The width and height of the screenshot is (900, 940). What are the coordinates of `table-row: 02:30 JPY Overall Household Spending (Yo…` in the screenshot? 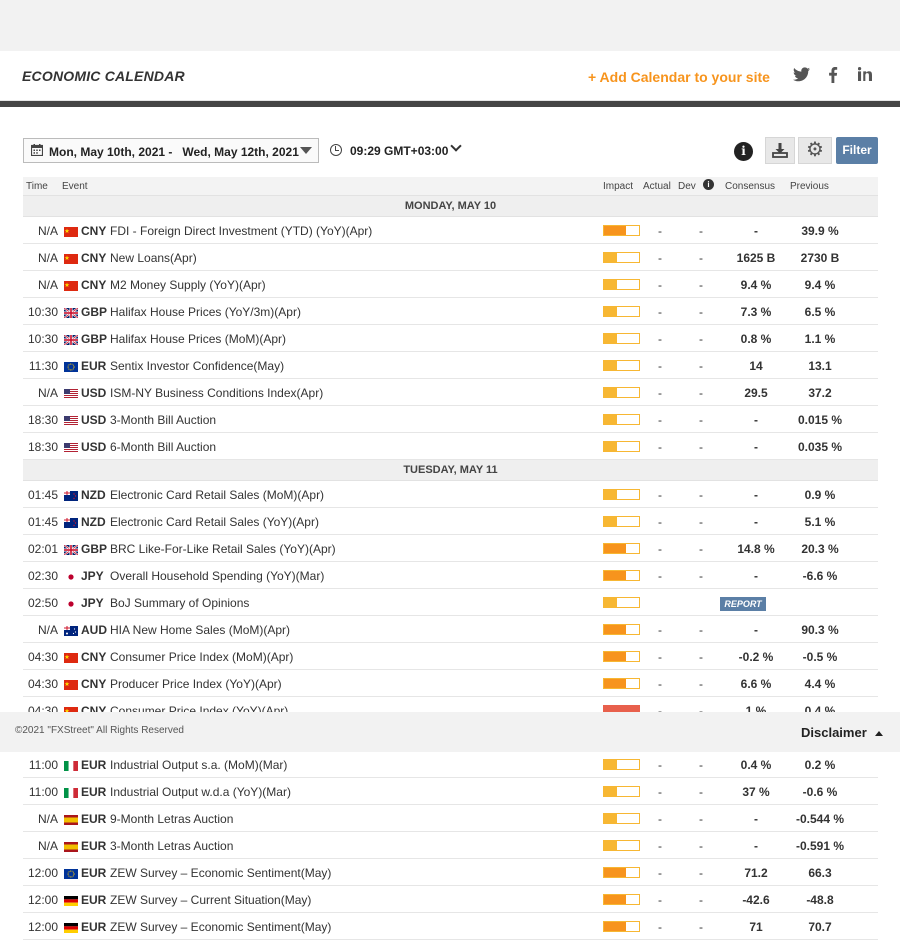 It's located at (450, 575).